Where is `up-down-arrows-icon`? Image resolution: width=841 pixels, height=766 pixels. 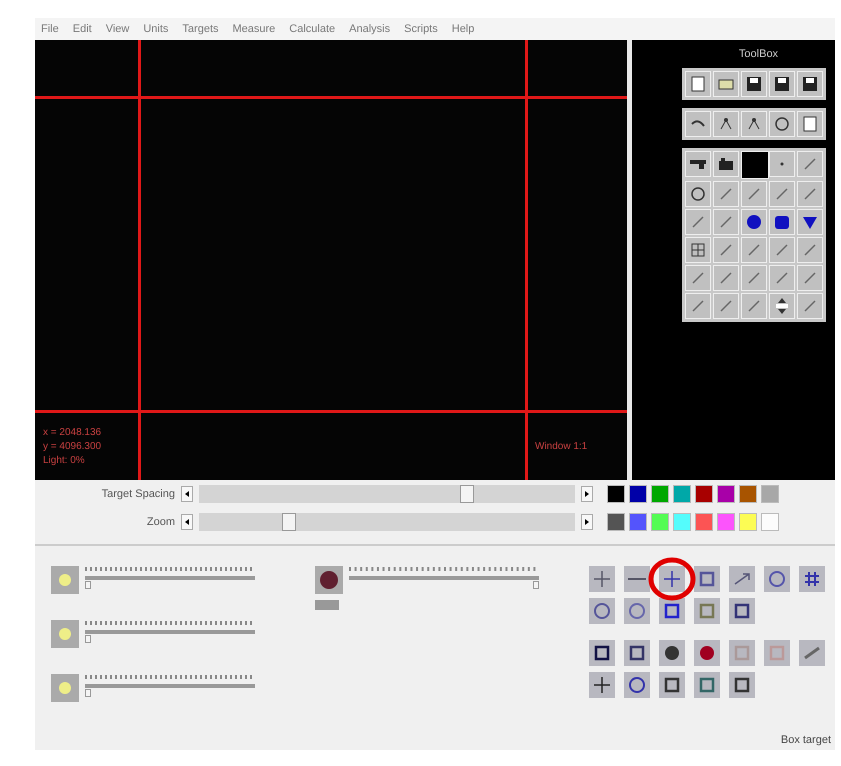
up-down-arrows-icon is located at coordinates (782, 306).